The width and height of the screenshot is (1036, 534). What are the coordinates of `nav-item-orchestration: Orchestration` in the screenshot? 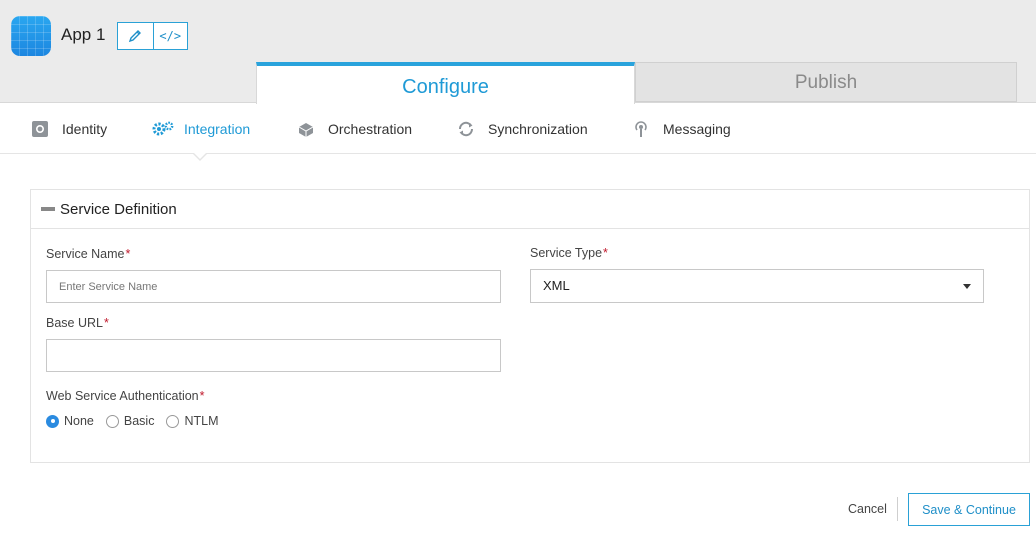 It's located at (354, 129).